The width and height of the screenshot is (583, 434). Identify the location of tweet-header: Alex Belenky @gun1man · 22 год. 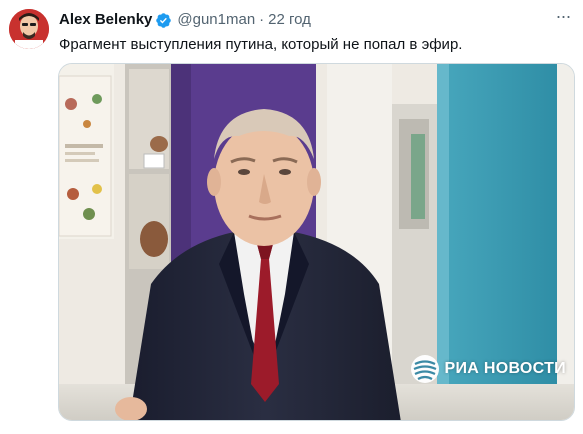
(185, 20).